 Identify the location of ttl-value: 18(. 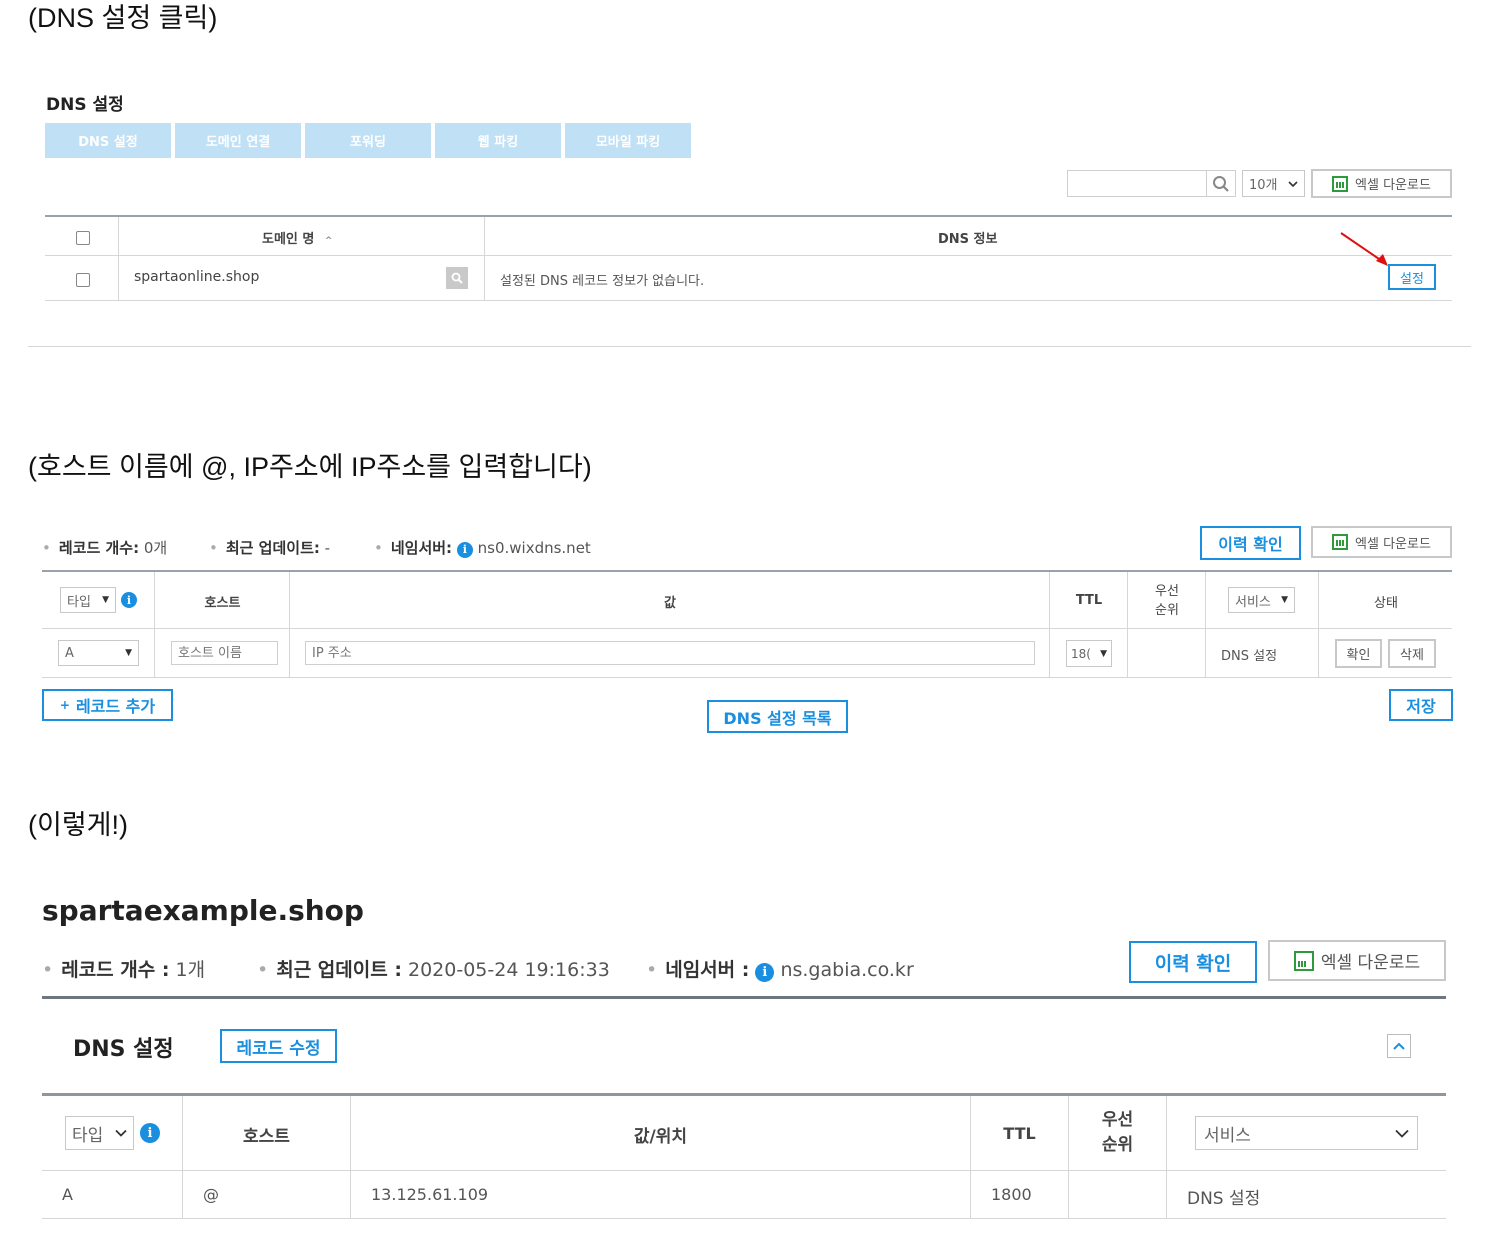
(1081, 653).